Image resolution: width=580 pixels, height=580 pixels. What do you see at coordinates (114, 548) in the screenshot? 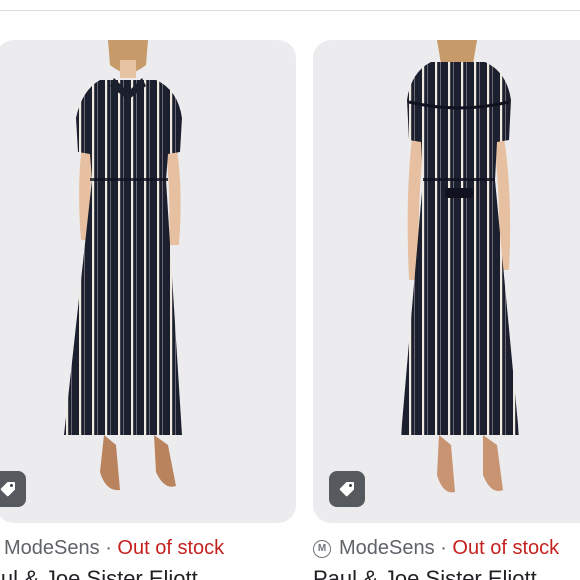
I see `result-source-line: ModeSens · Out of stock` at bounding box center [114, 548].